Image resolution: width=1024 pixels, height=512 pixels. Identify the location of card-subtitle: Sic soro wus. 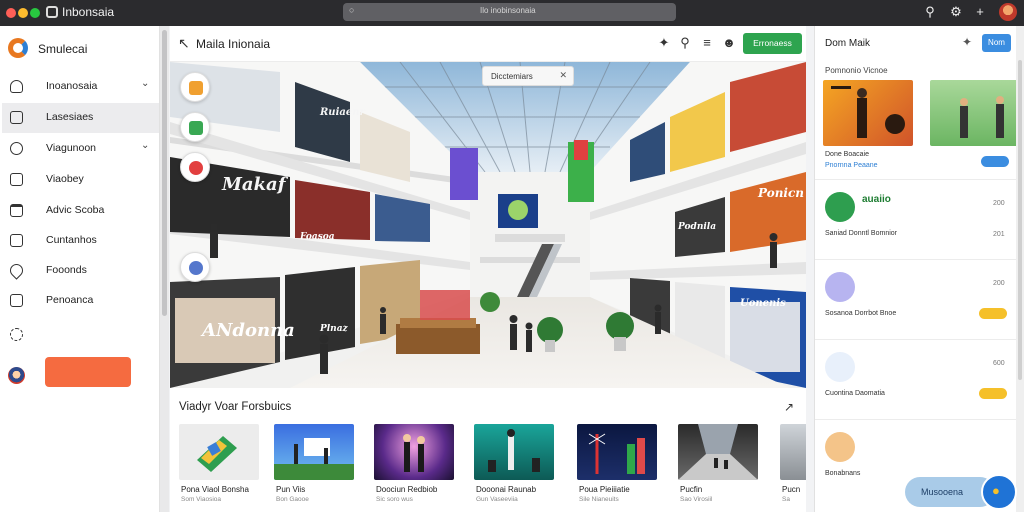
(394, 499).